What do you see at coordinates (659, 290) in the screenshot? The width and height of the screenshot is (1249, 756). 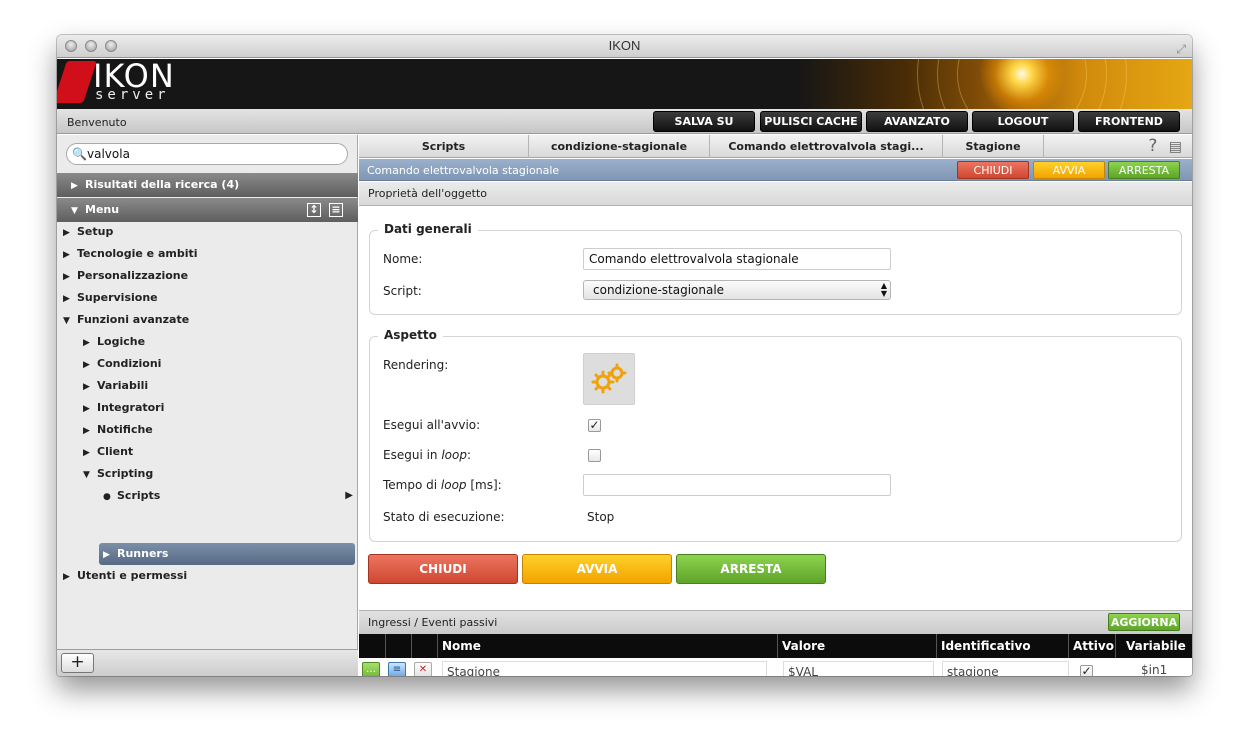 I see `script-select-value: condizione-stagionale` at bounding box center [659, 290].